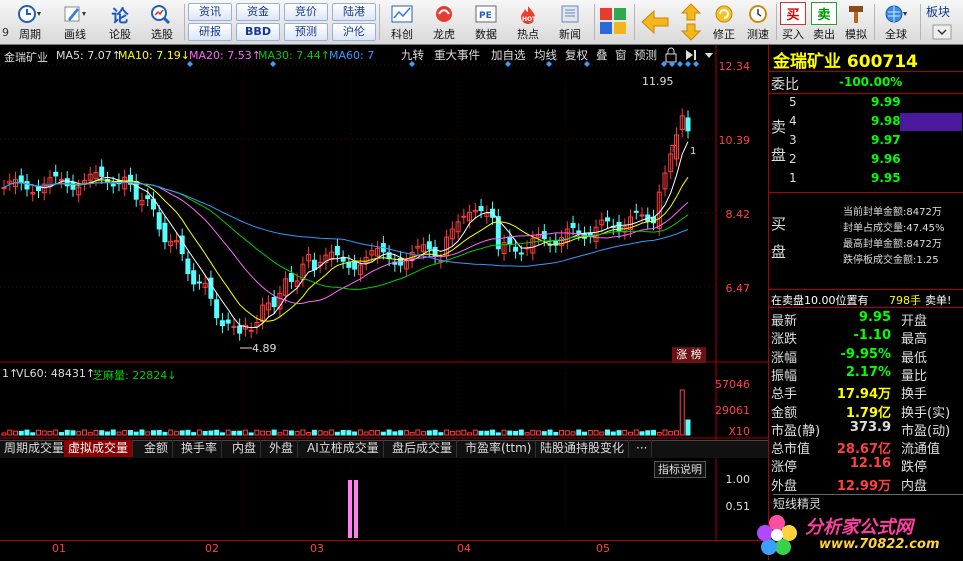 The image size is (963, 561). What do you see at coordinates (896, 22) in the screenshot?
I see `toolbar-global-button: 全球` at bounding box center [896, 22].